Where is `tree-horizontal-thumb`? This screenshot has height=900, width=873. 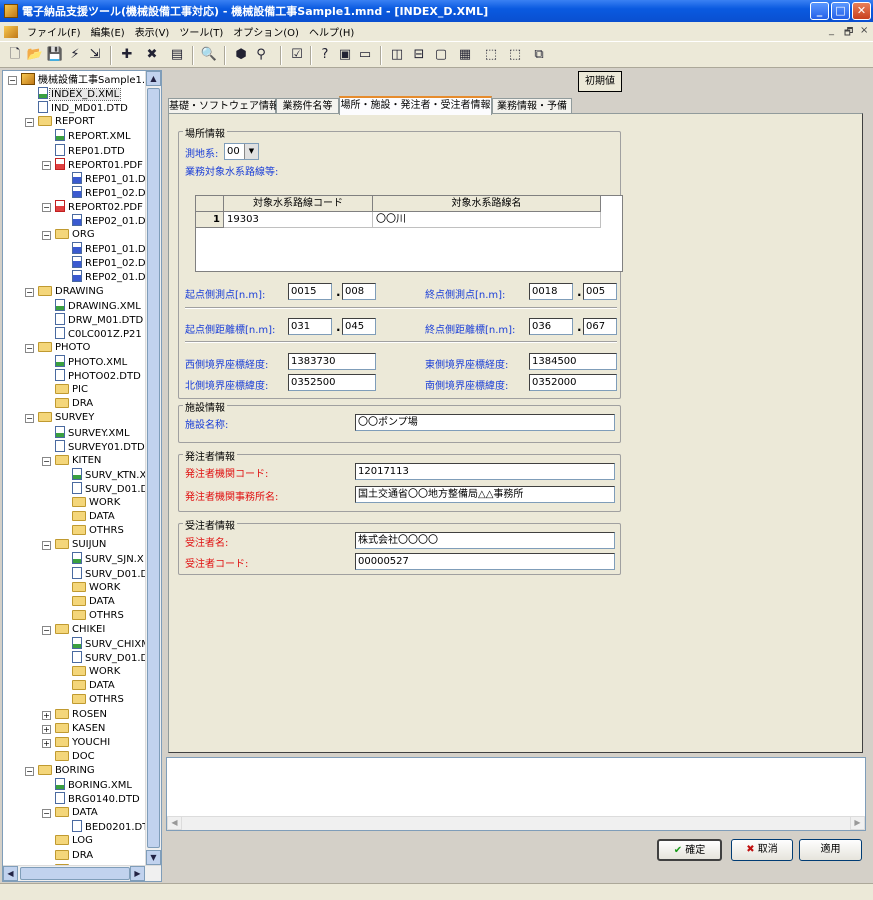 tree-horizontal-thumb is located at coordinates (75, 873).